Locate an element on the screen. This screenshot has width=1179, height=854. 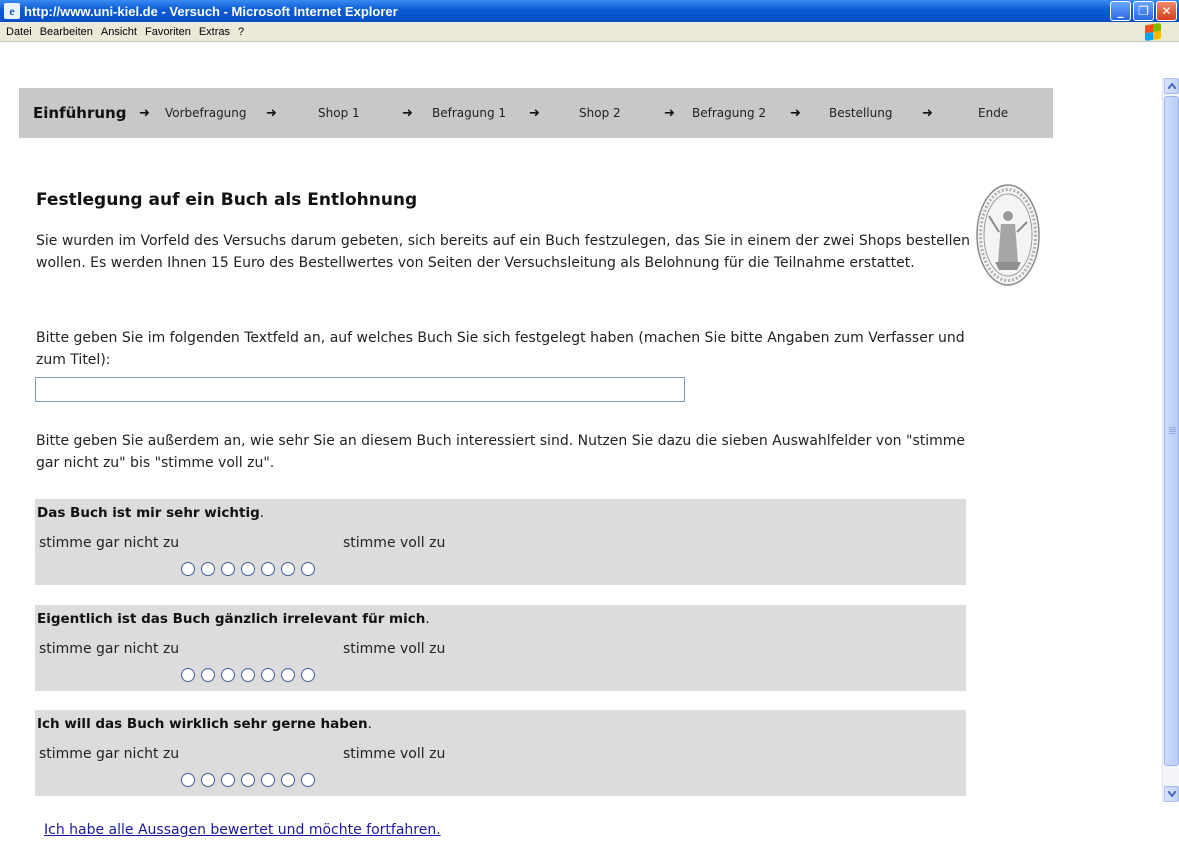
chevron-up-icon is located at coordinates (1171, 86).